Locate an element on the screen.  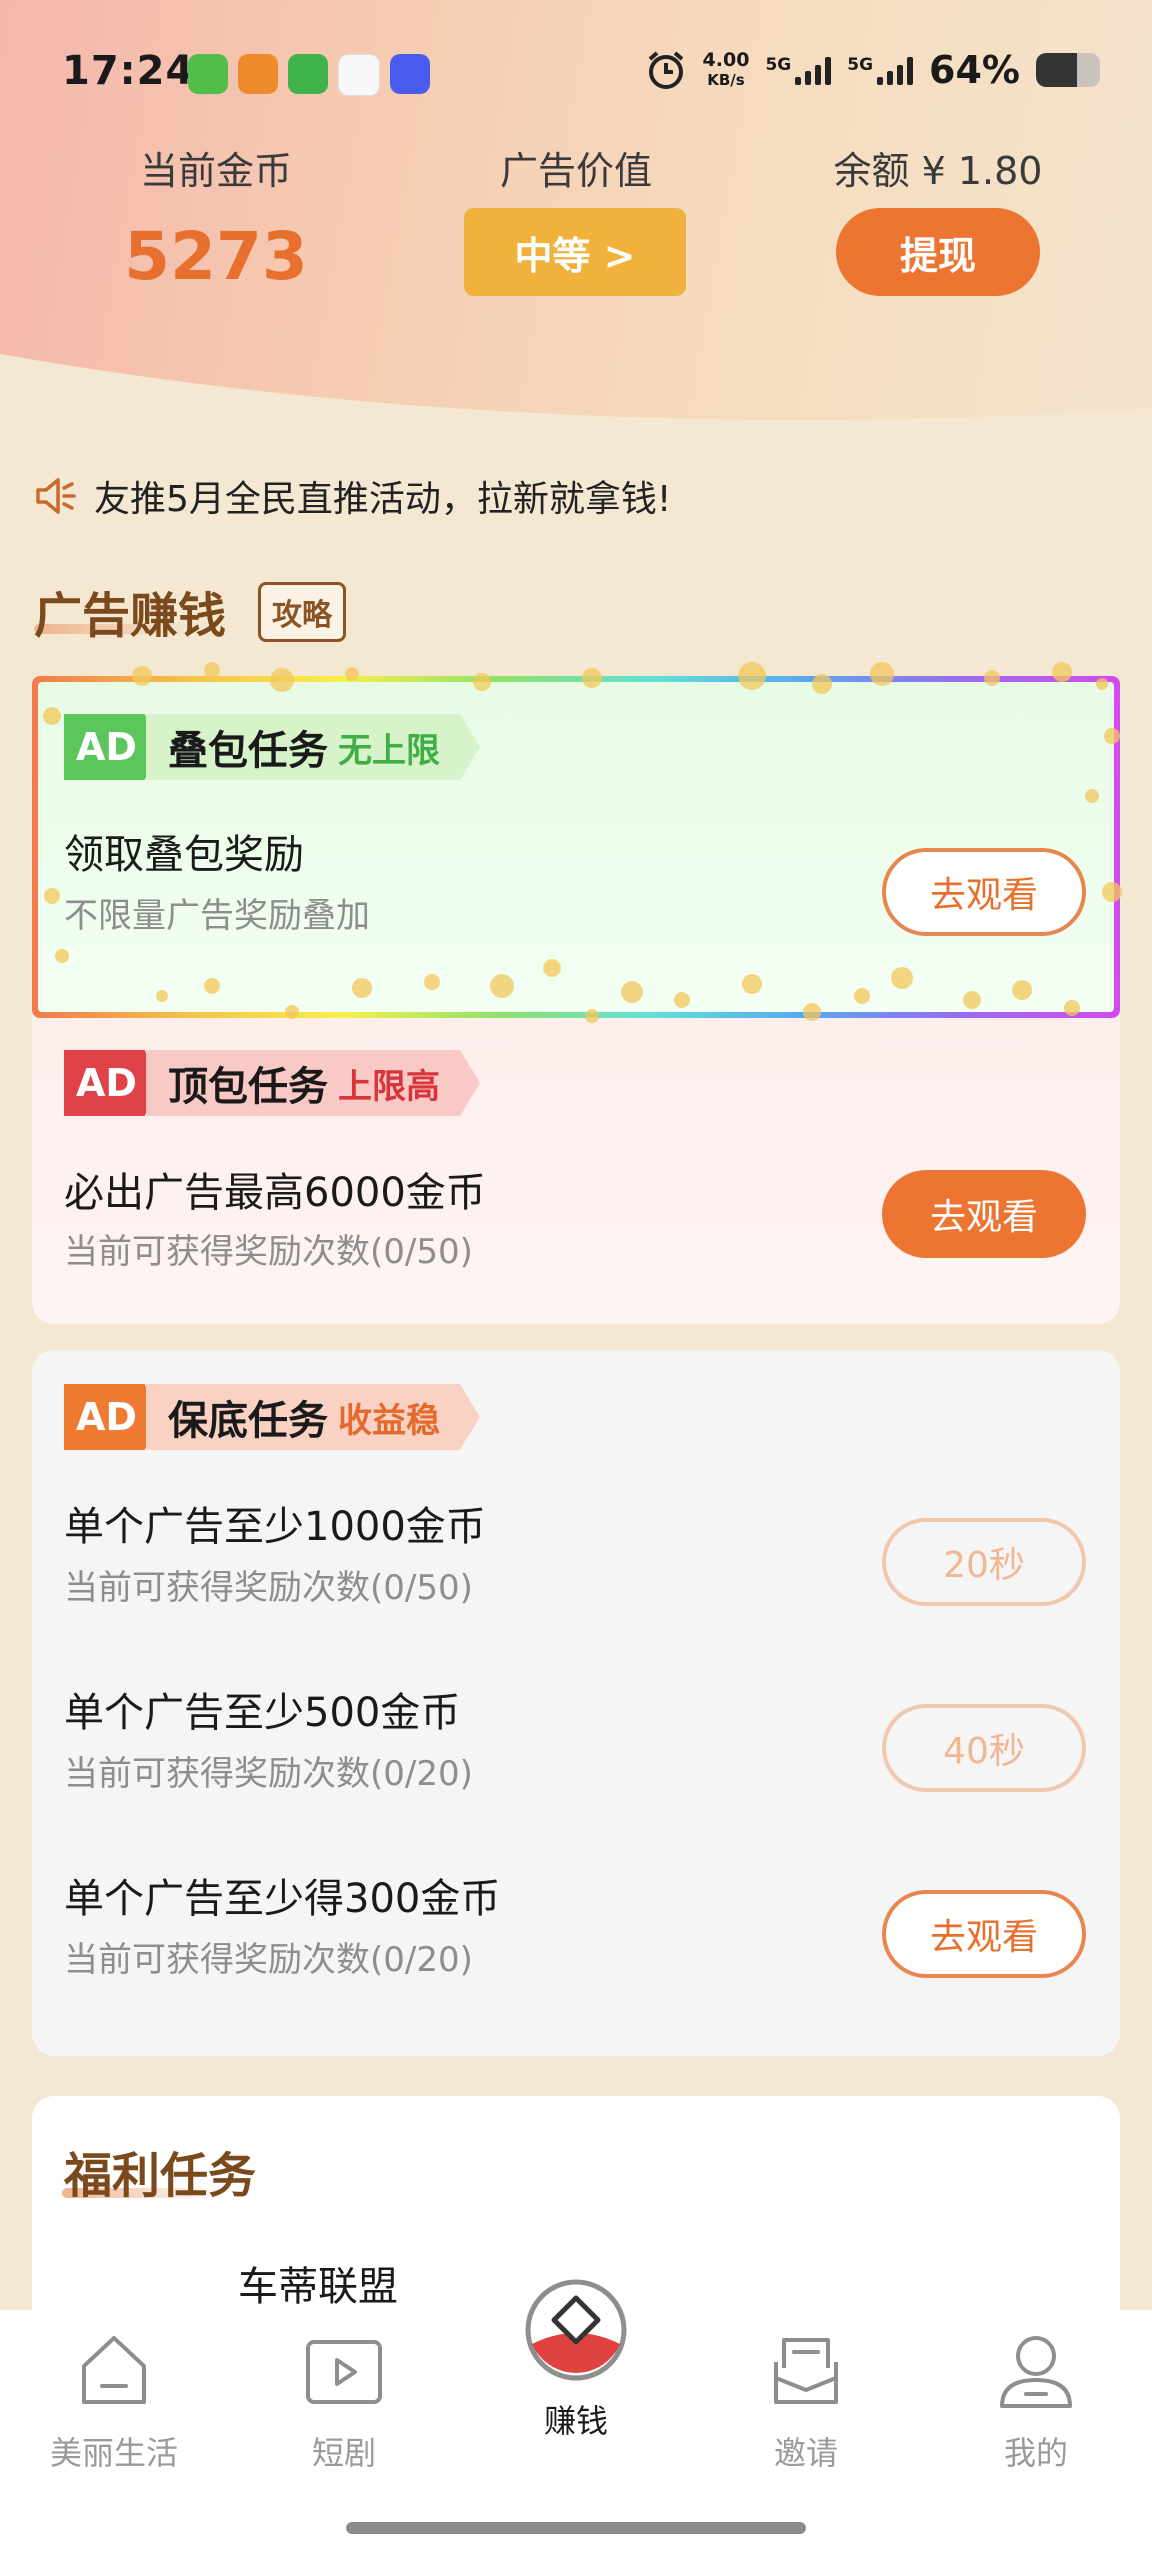
base-task-item-title: 单个广告至少500金币 is located at coordinates (262, 1713).